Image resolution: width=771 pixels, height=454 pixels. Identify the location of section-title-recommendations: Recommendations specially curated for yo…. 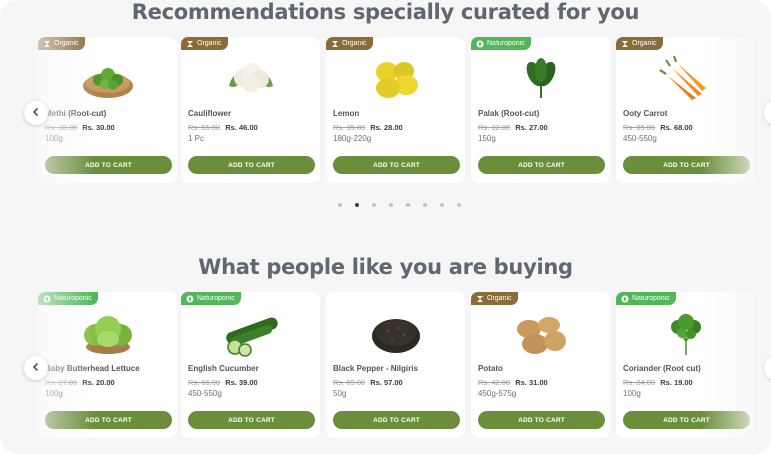
(385, 12).